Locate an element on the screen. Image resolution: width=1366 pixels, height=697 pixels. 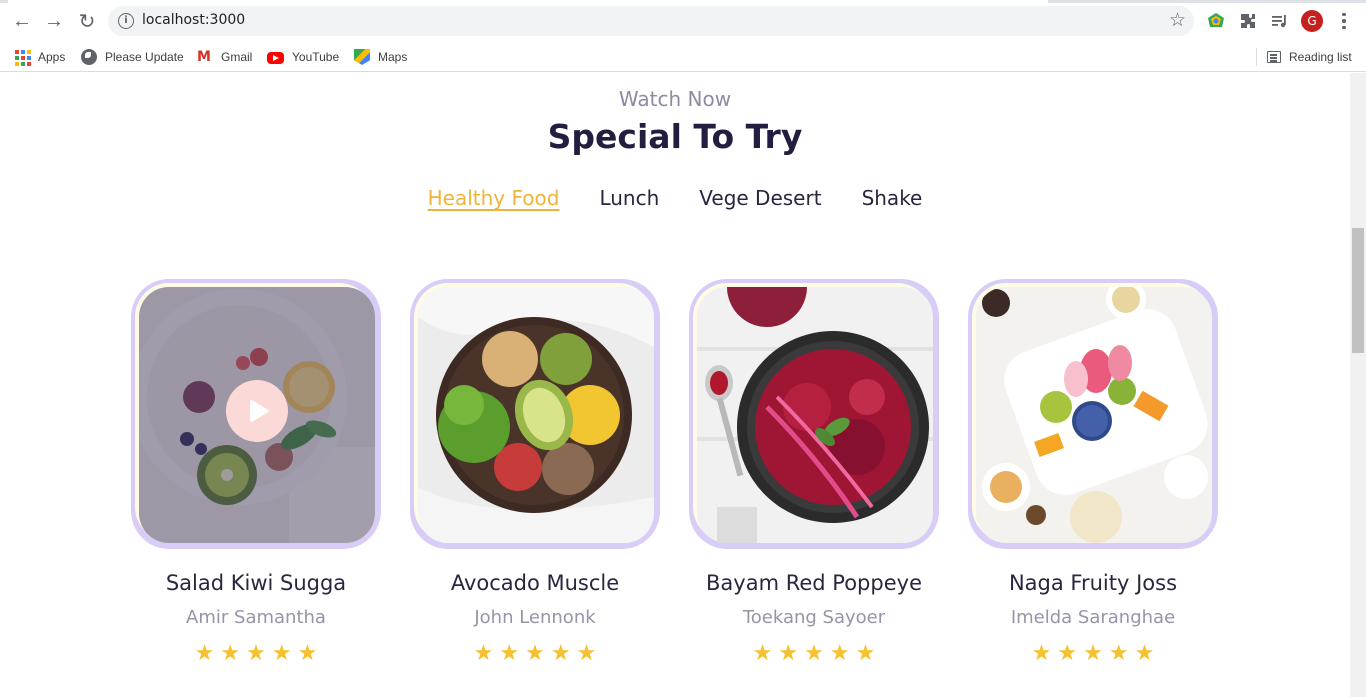
address-bar: i localhost:3000 ☆ is located at coordinates (651, 21).